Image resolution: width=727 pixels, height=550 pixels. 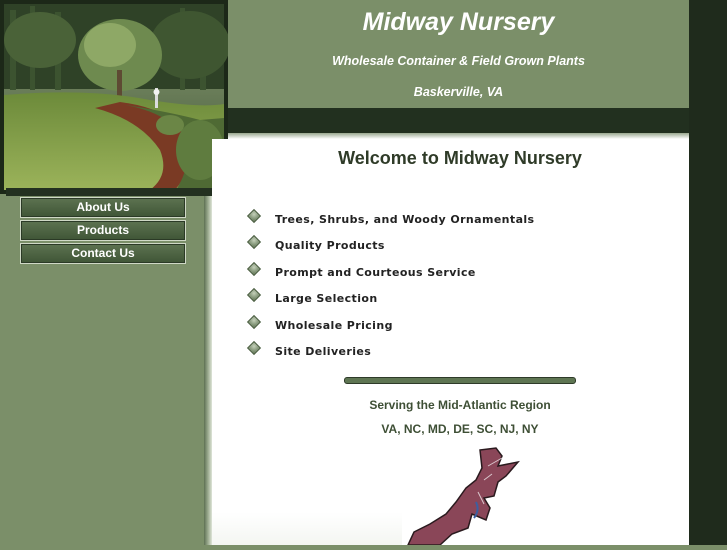 I want to click on site-title: Midway Nursery, so click(x=458, y=22).